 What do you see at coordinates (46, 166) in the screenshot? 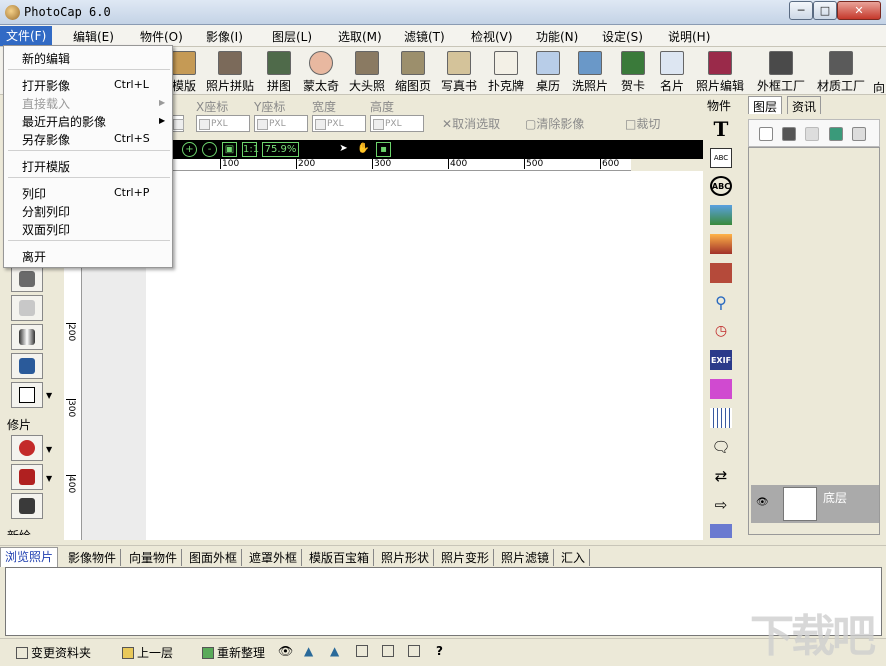
I see `menu-open-template: 打开模版` at bounding box center [46, 166].